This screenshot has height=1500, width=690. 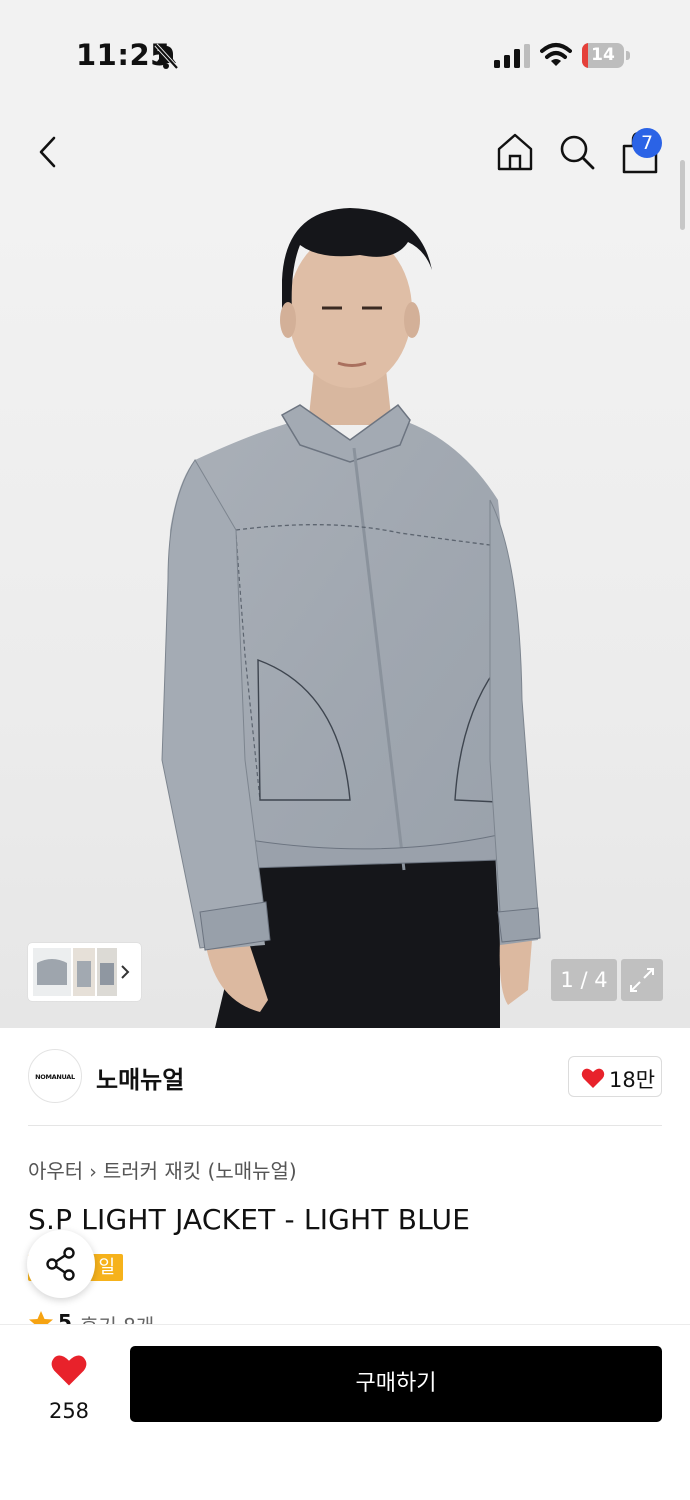 I want to click on brand-like-button: 18만, so click(x=615, y=1076).